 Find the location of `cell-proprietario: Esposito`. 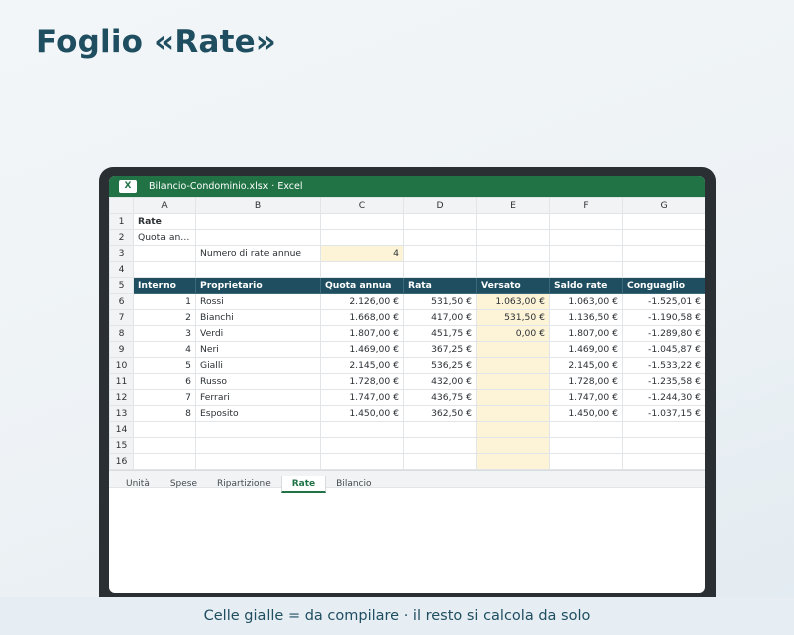

cell-proprietario: Esposito is located at coordinates (258, 413).